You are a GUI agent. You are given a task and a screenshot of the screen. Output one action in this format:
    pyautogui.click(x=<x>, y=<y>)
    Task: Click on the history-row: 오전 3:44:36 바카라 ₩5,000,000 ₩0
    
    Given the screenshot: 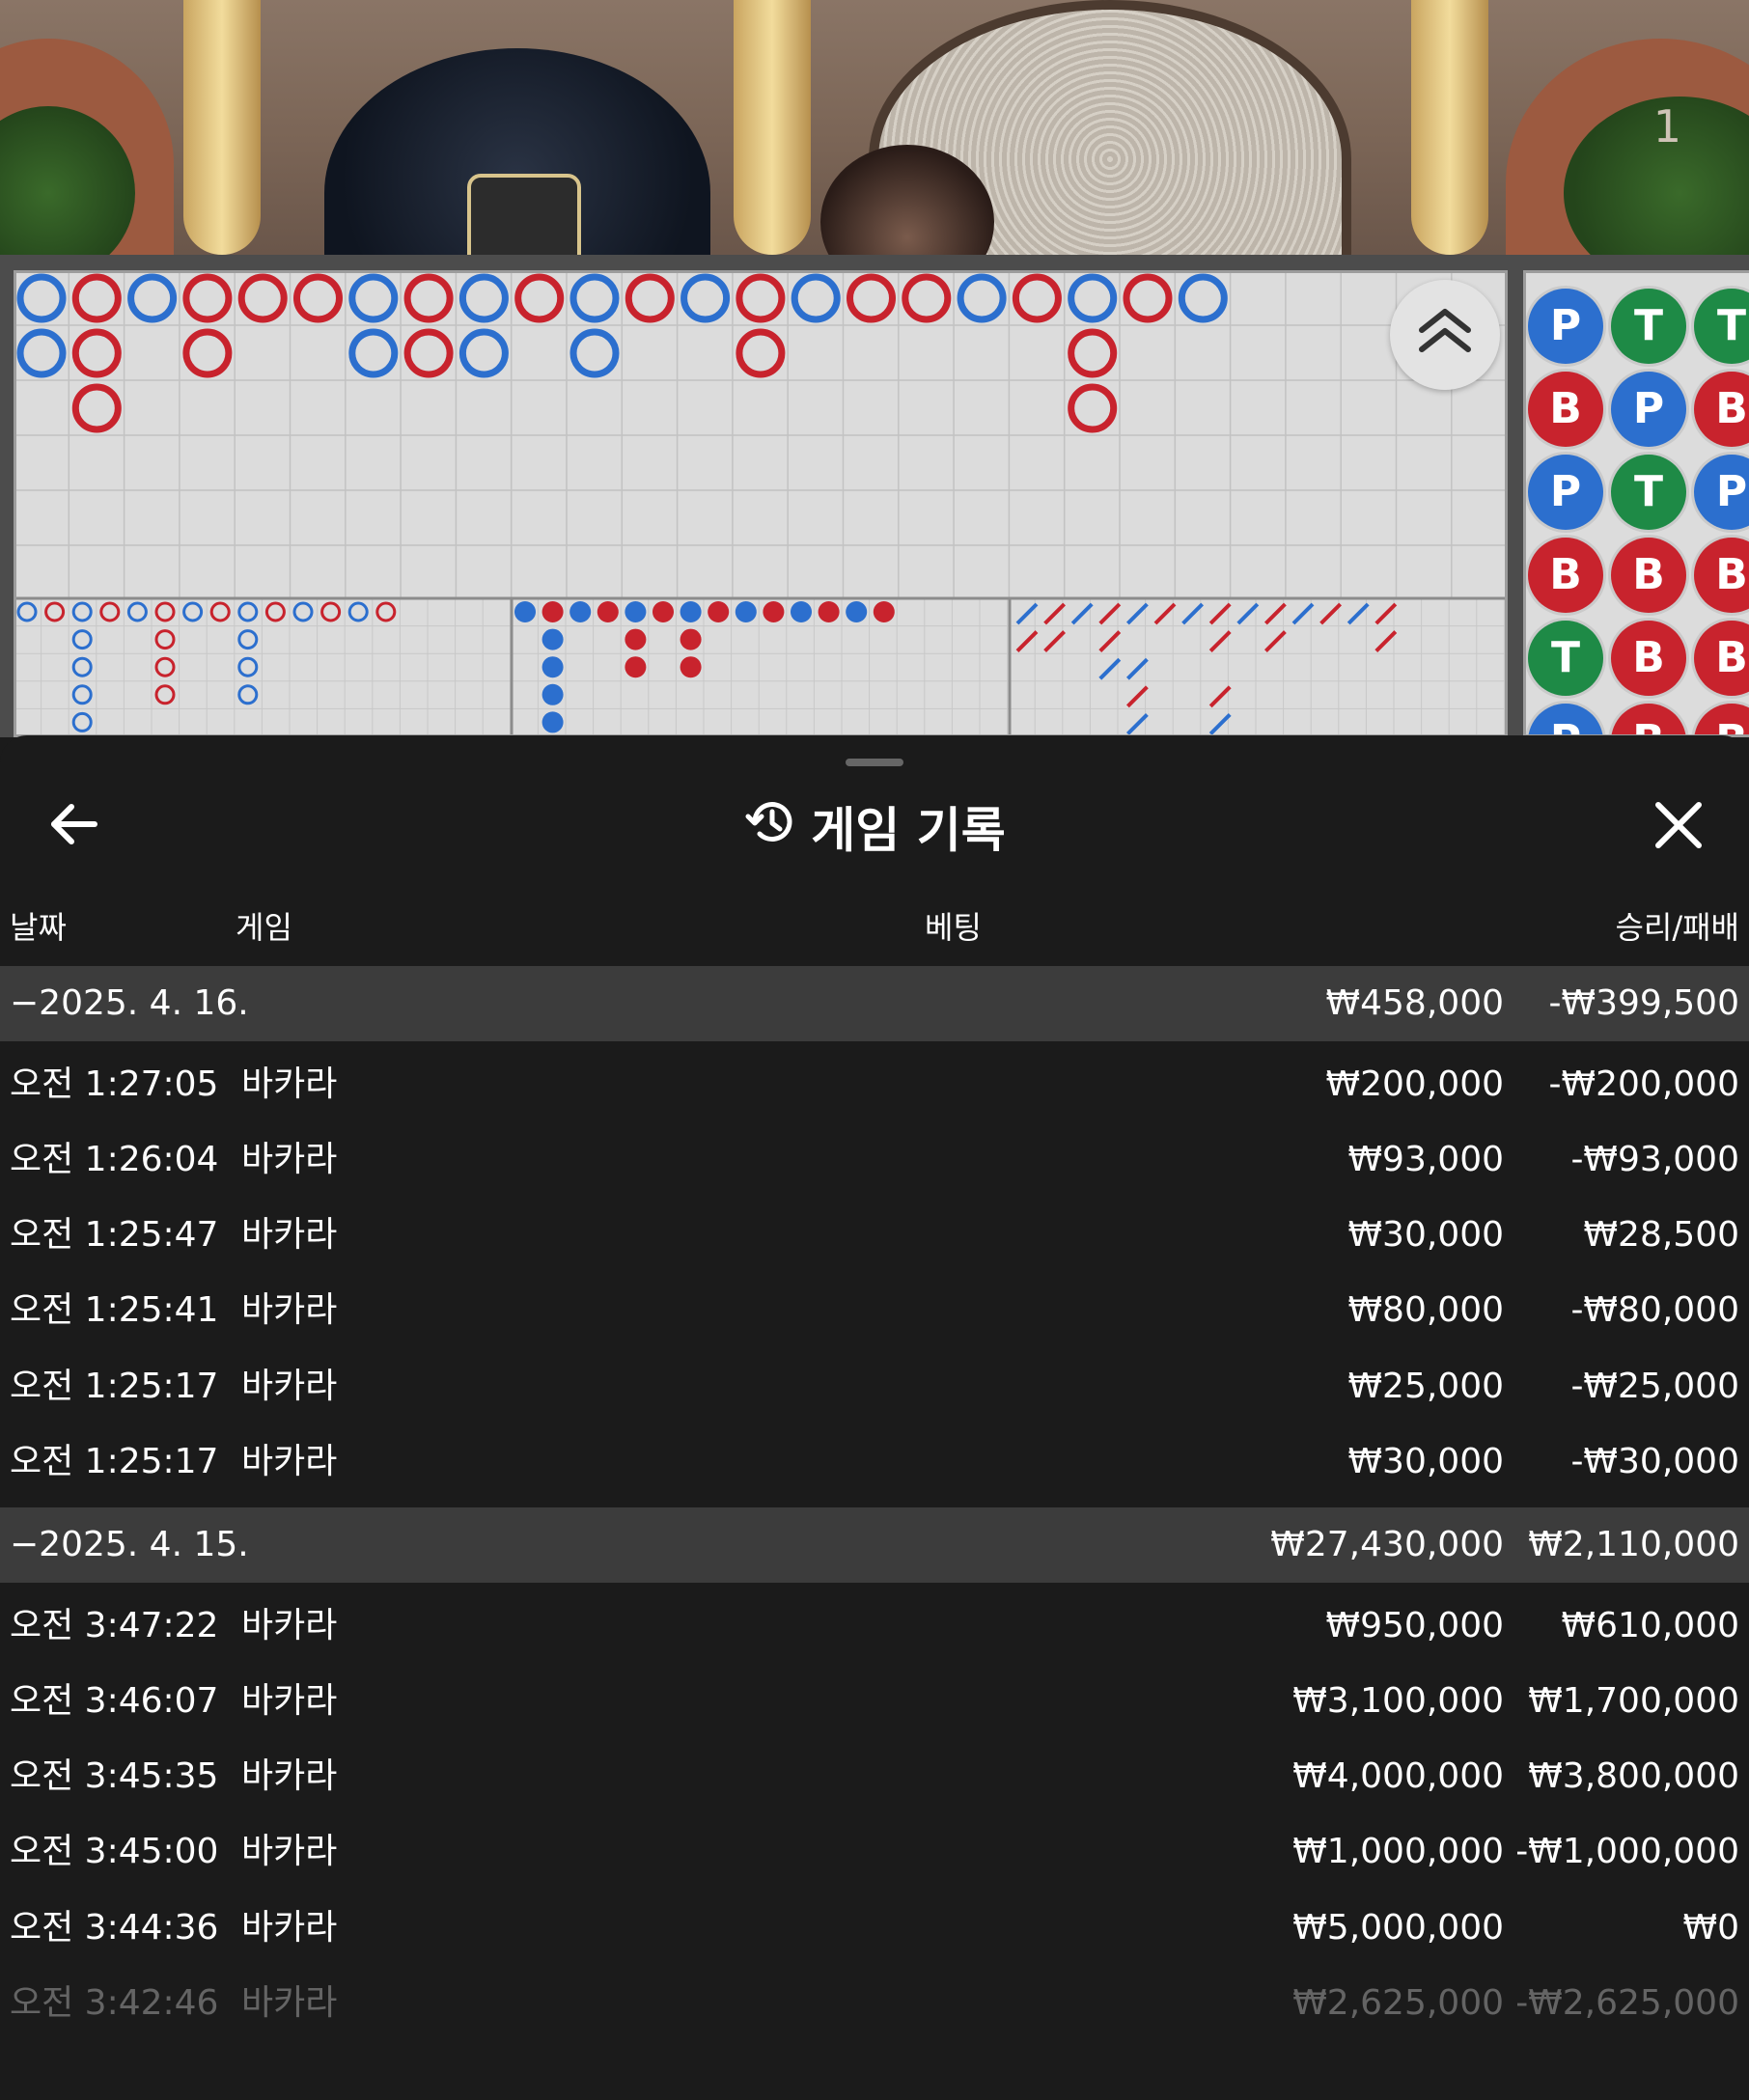 What is the action you would take?
    pyautogui.click(x=875, y=1928)
    